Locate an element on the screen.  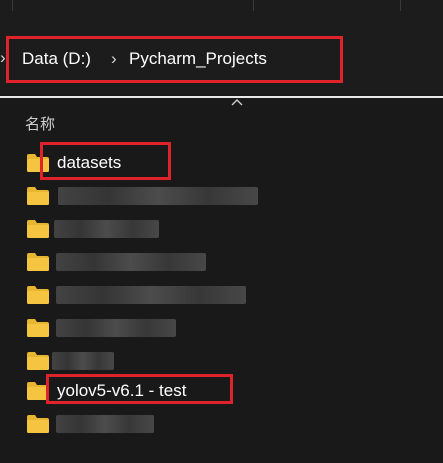
top-strip is located at coordinates (221, 13).